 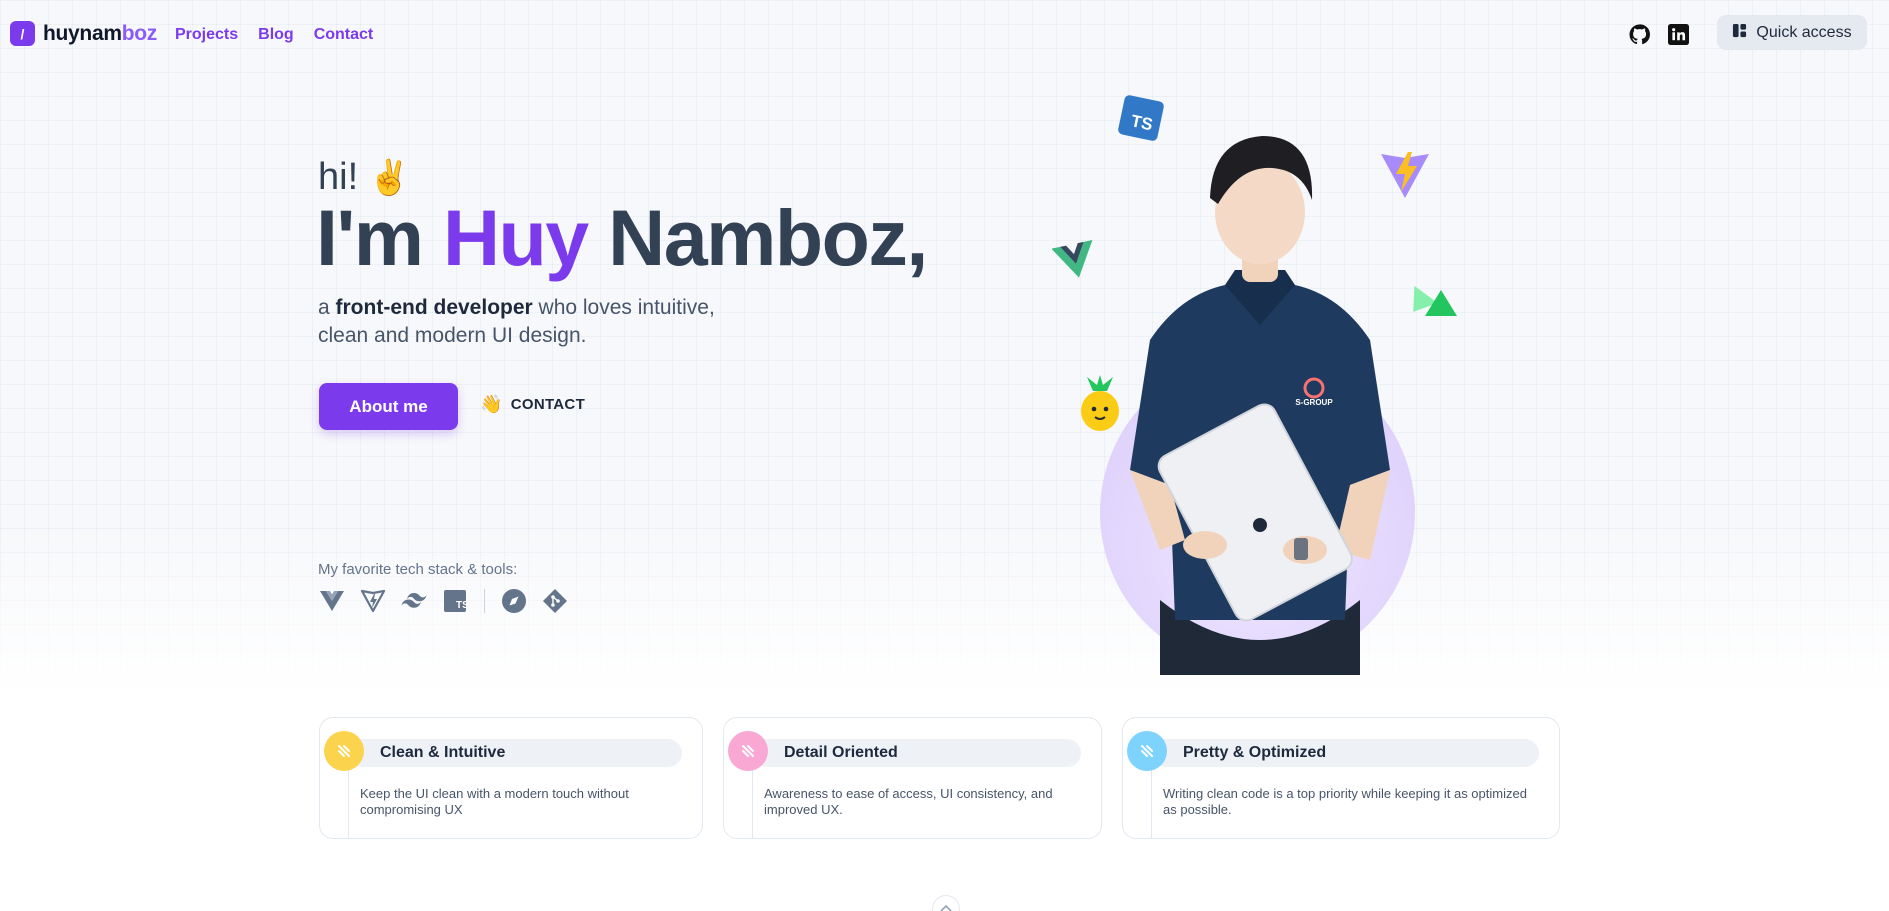 I want to click on compass-icon, so click(x=514, y=601).